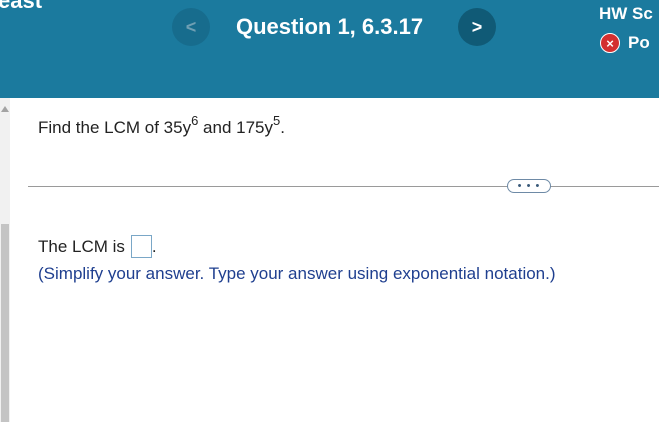 This screenshot has height=422, width=659. What do you see at coordinates (141, 246) in the screenshot?
I see `answer-input` at bounding box center [141, 246].